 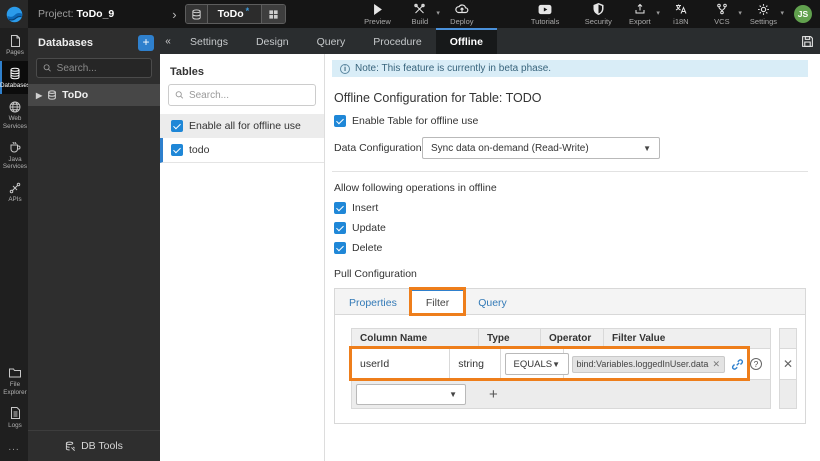 I want to click on tree-expand-icon: ▶, so click(x=39, y=95).